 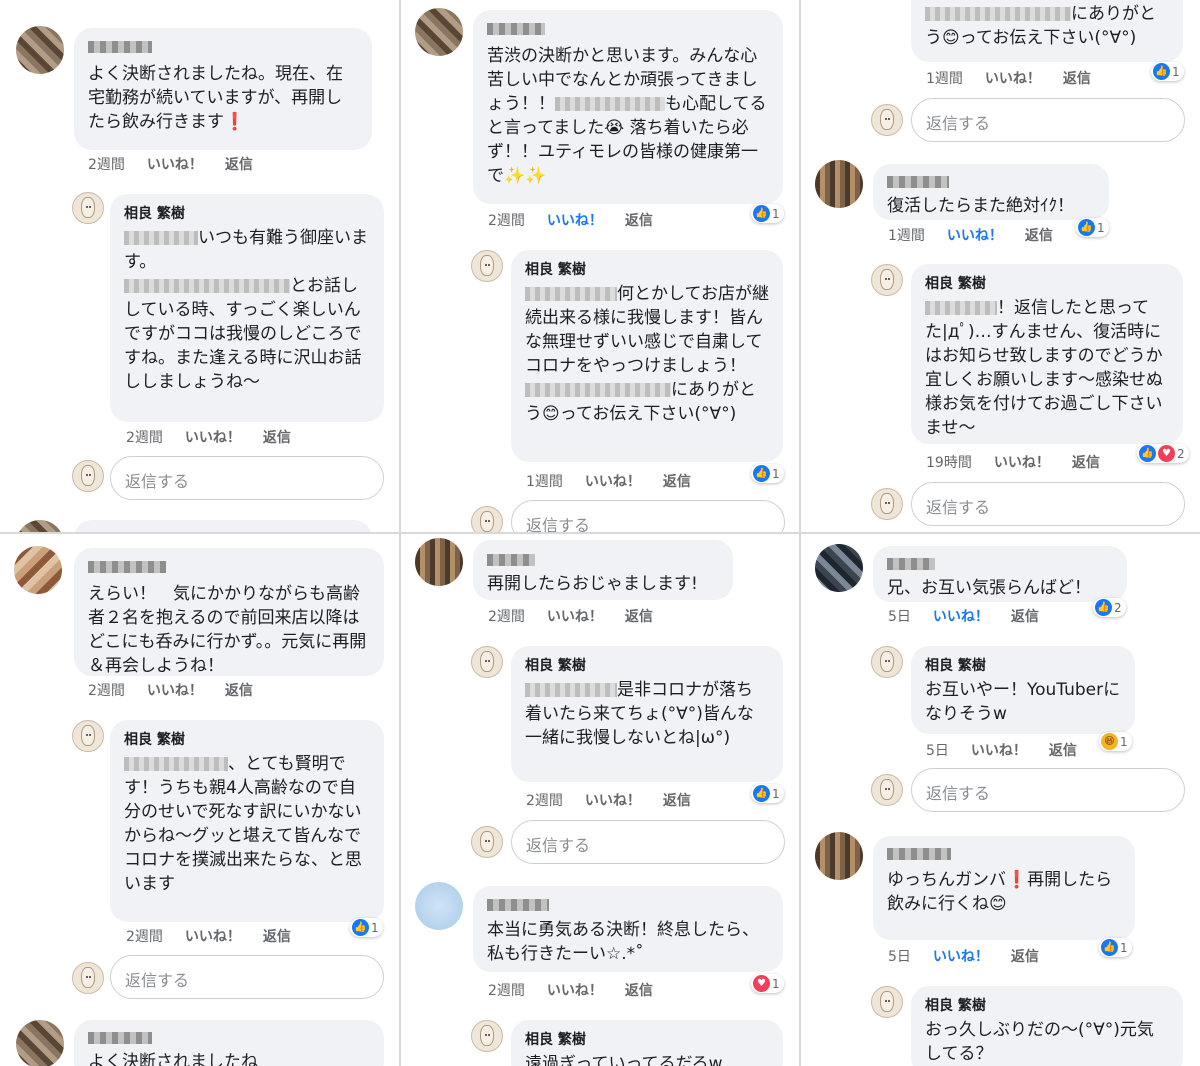 What do you see at coordinates (544, 801) in the screenshot?
I see `comment-time: 2週間` at bounding box center [544, 801].